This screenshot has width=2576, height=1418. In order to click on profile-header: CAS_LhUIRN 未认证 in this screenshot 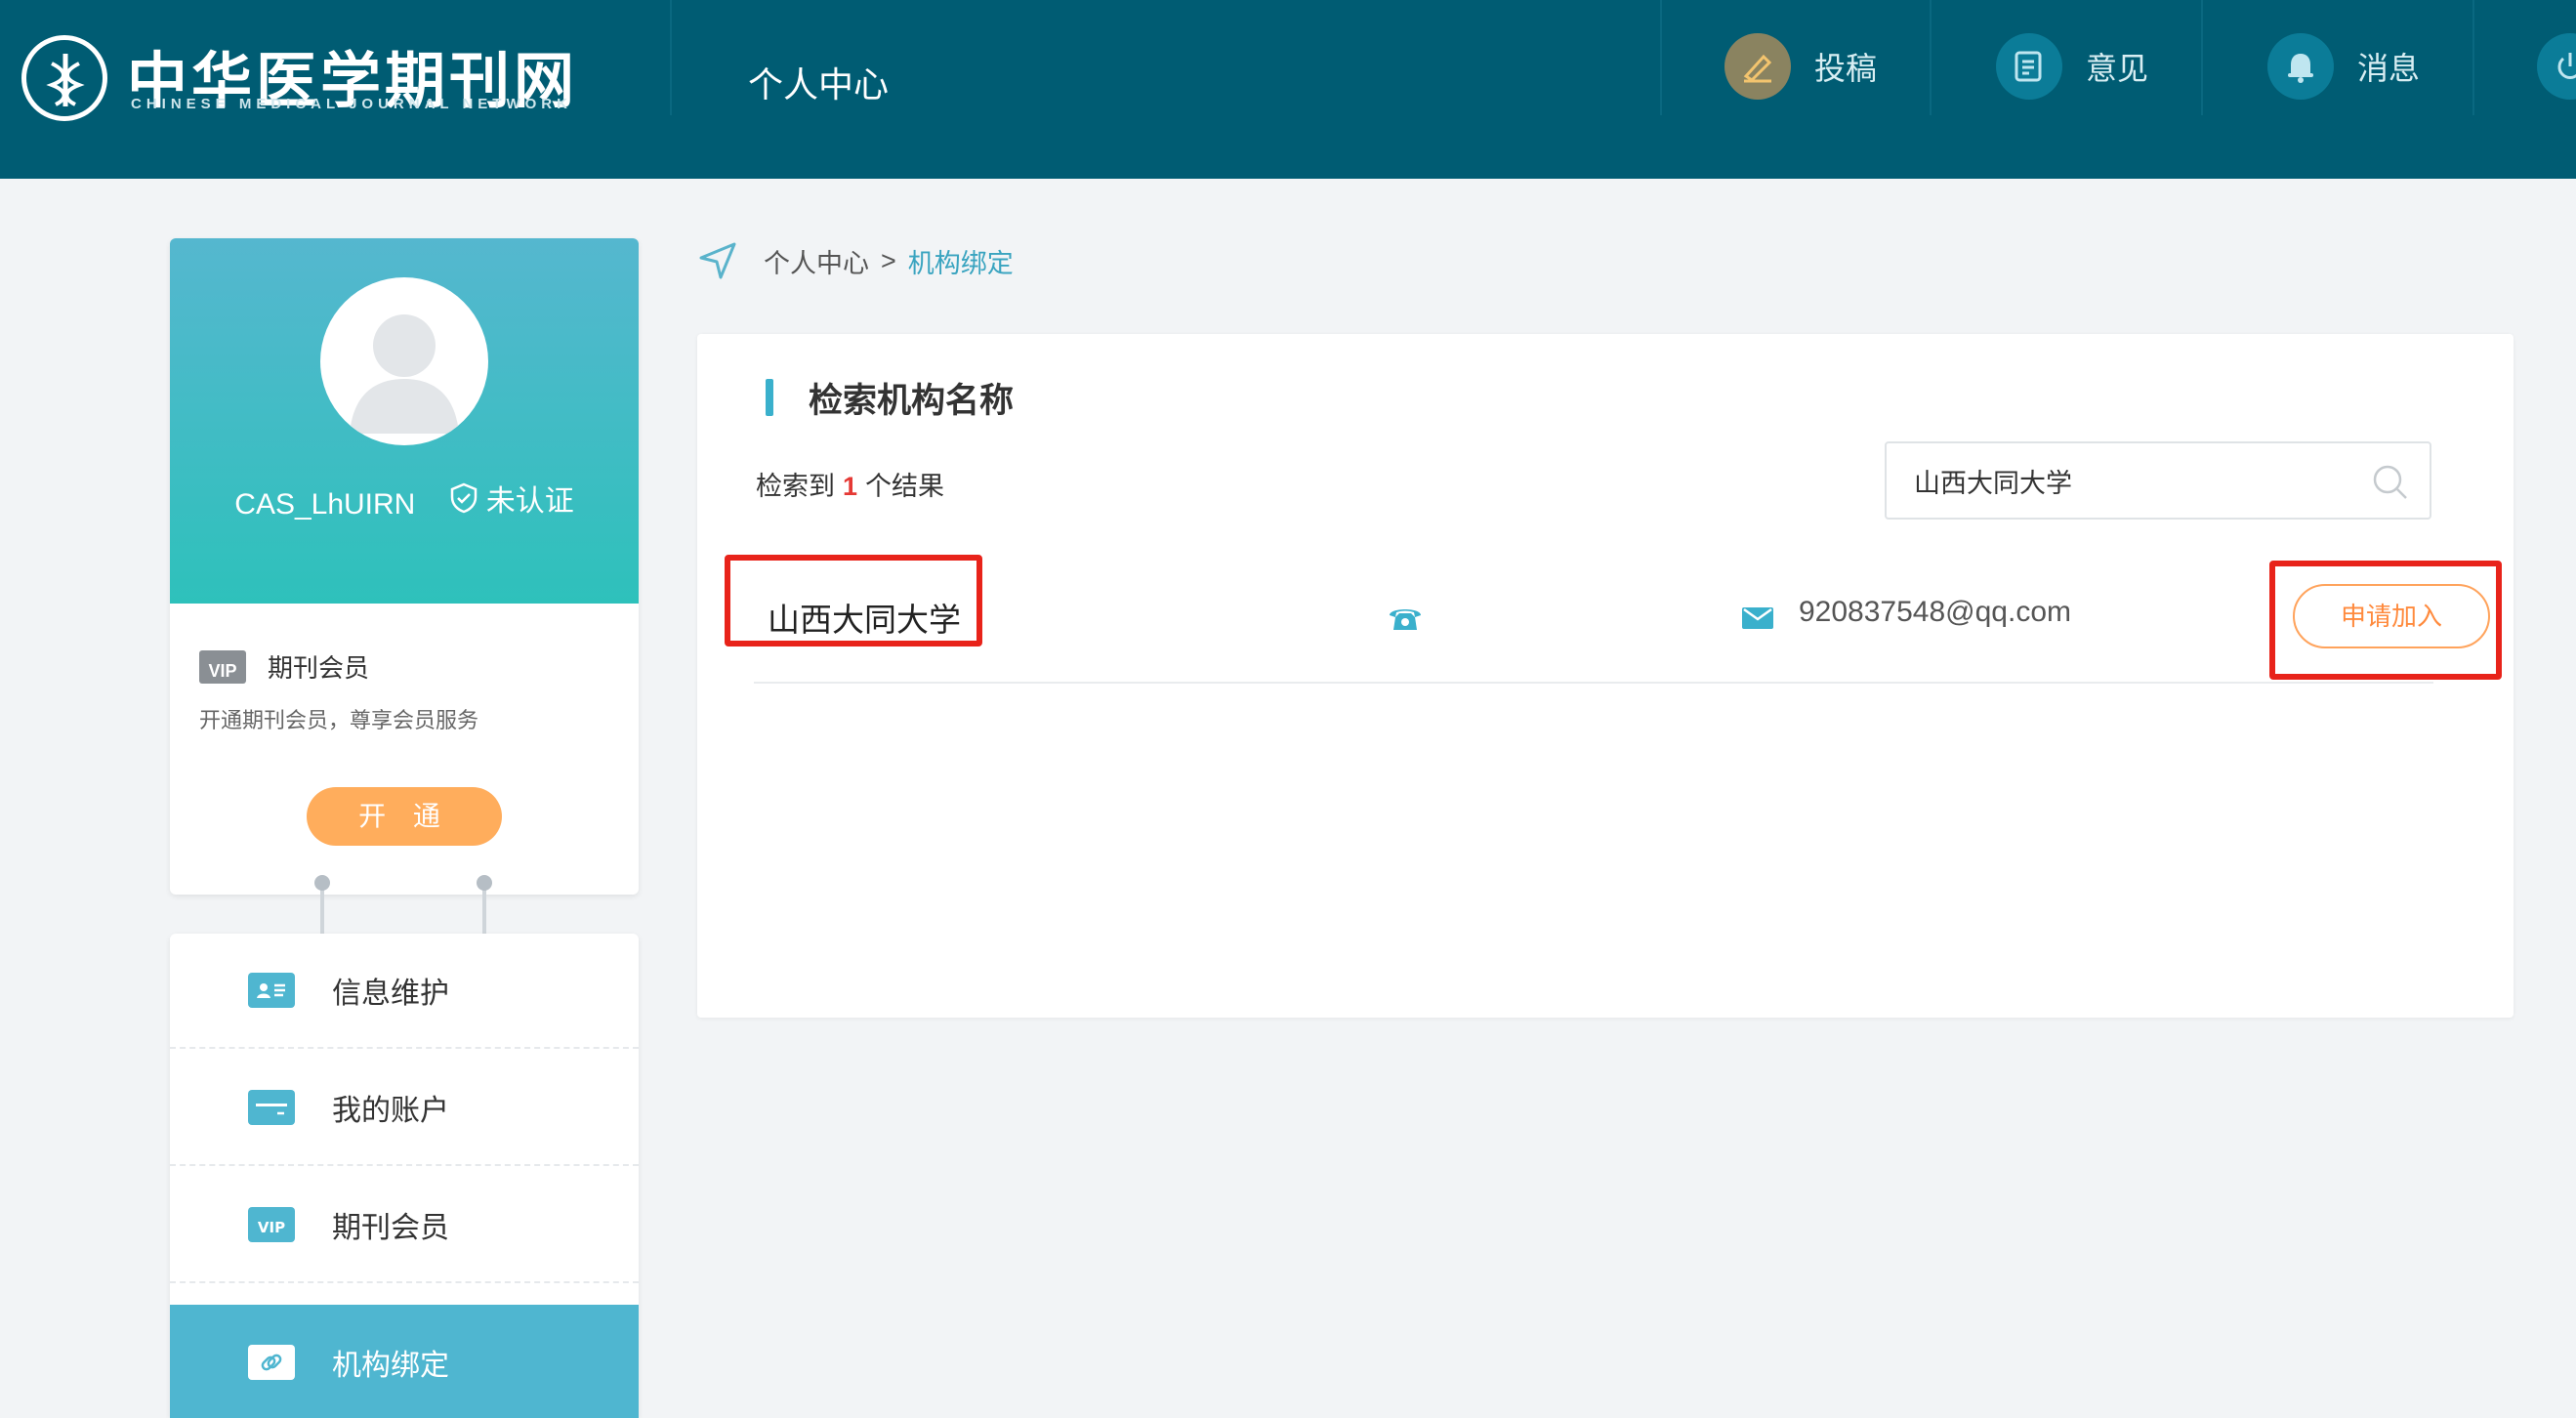, I will do `click(404, 421)`.